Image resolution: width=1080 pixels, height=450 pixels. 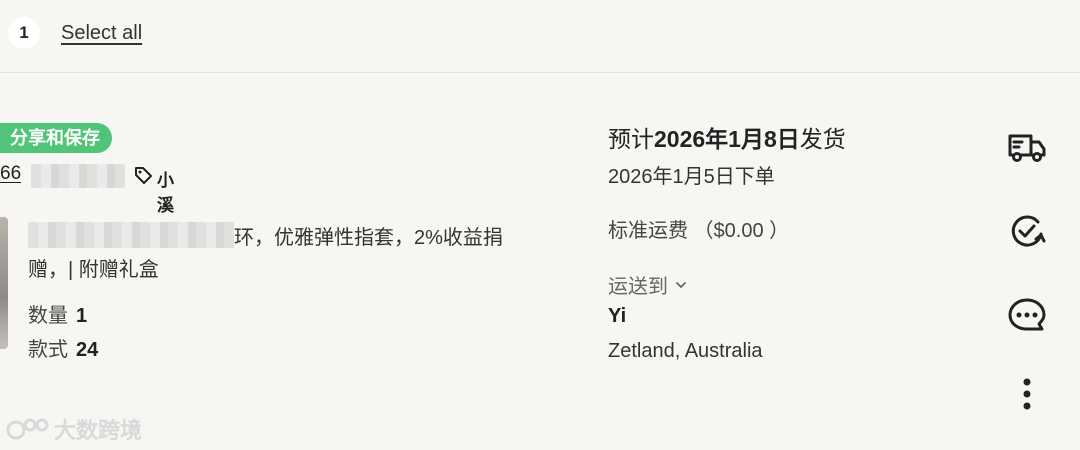 I want to click on selected-count-badge: 1, so click(x=24, y=33).